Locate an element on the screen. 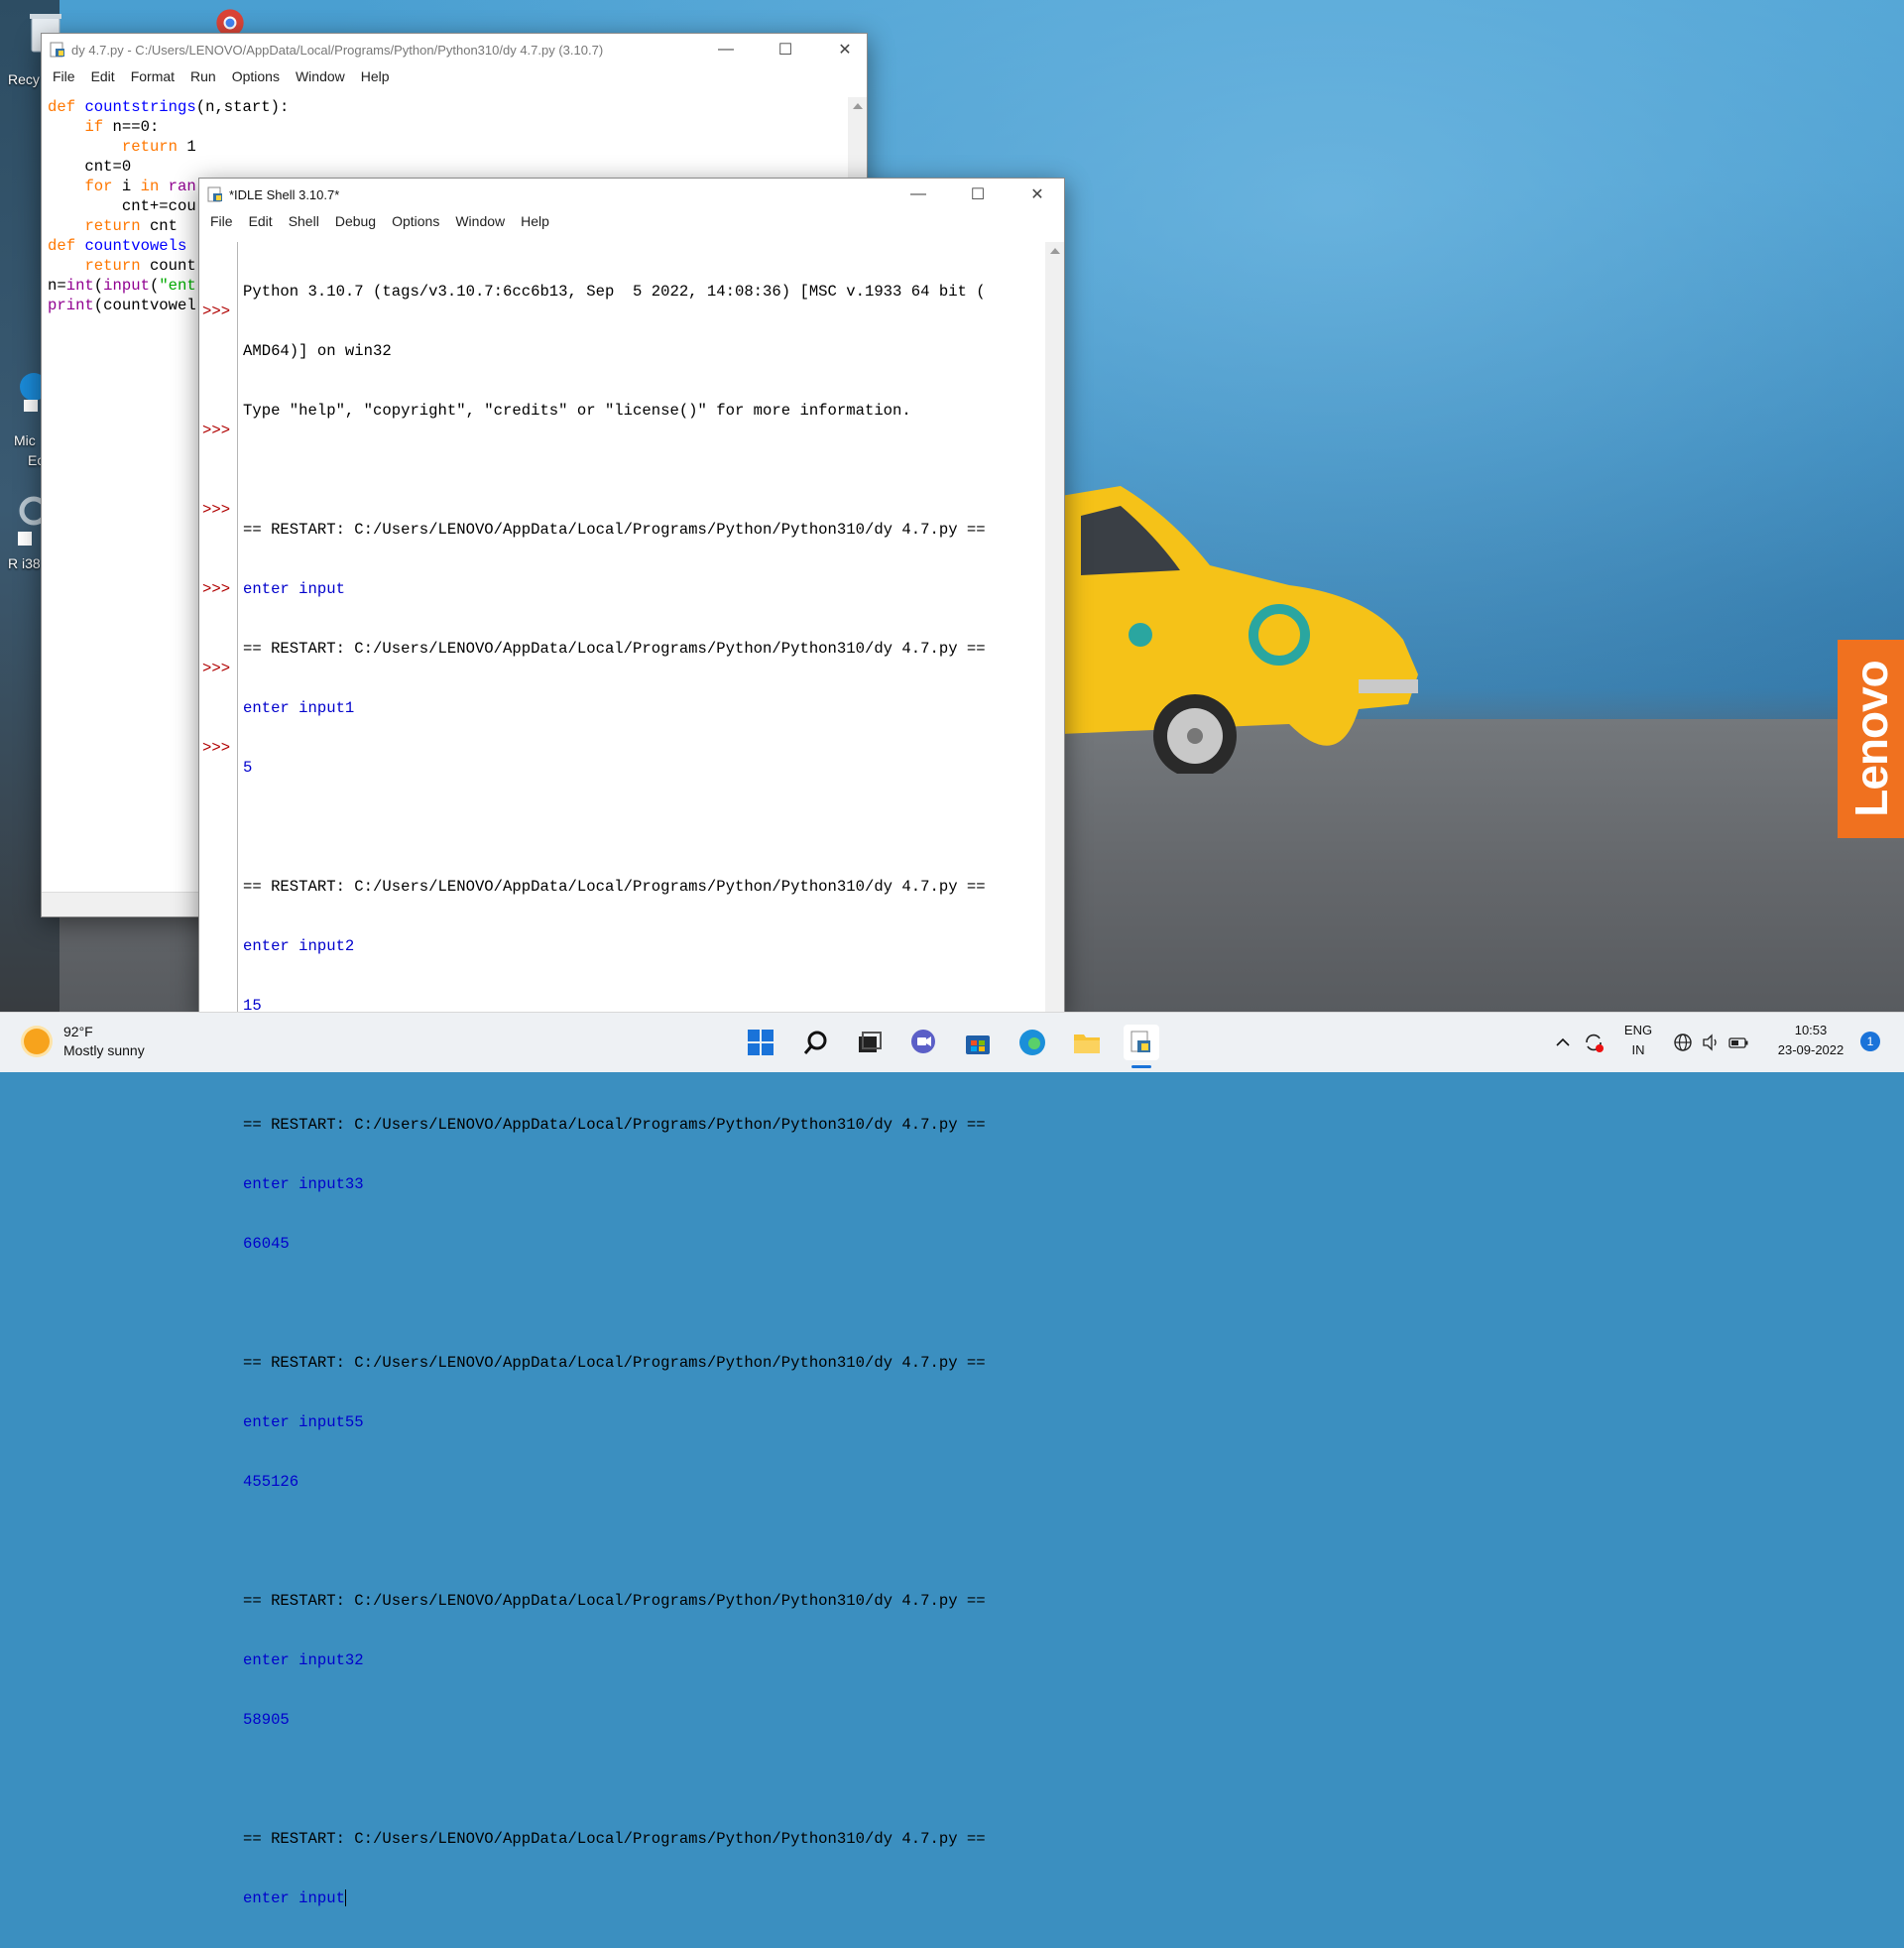 Image resolution: width=1904 pixels, height=1948 pixels. chat-button is located at coordinates (923, 1042).